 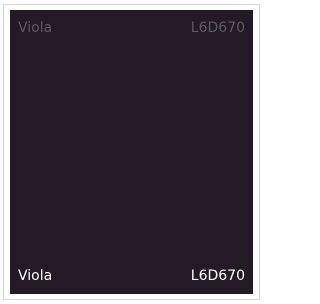 I want to click on swatch-name-top: Viola, so click(x=35, y=28).